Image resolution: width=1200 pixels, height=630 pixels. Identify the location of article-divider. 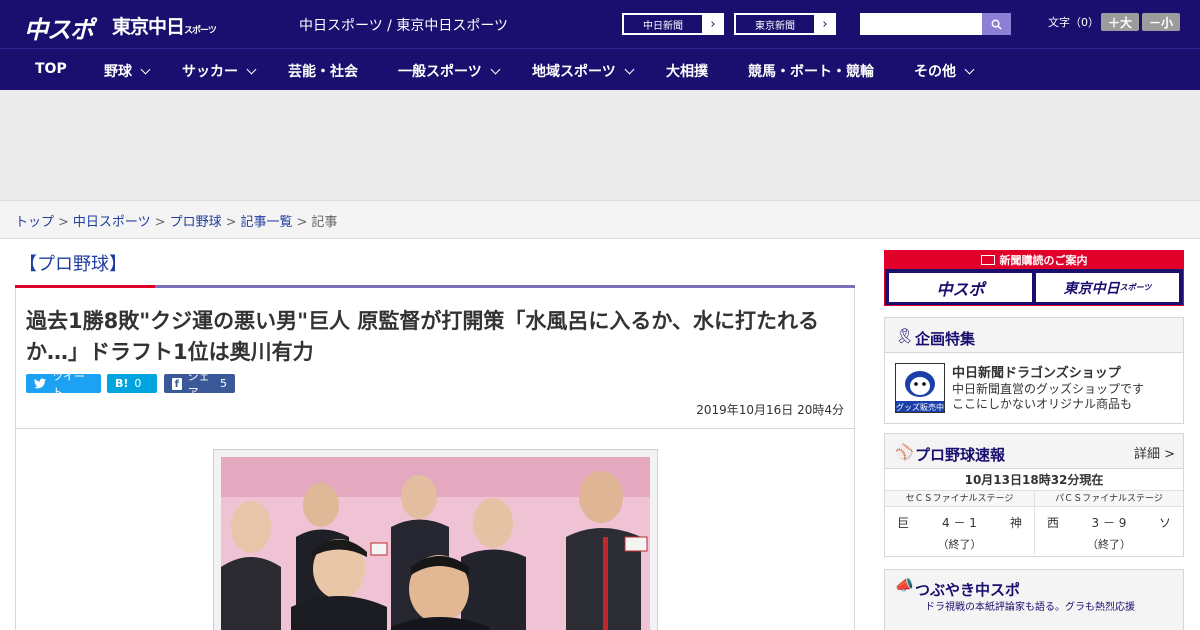
(435, 428).